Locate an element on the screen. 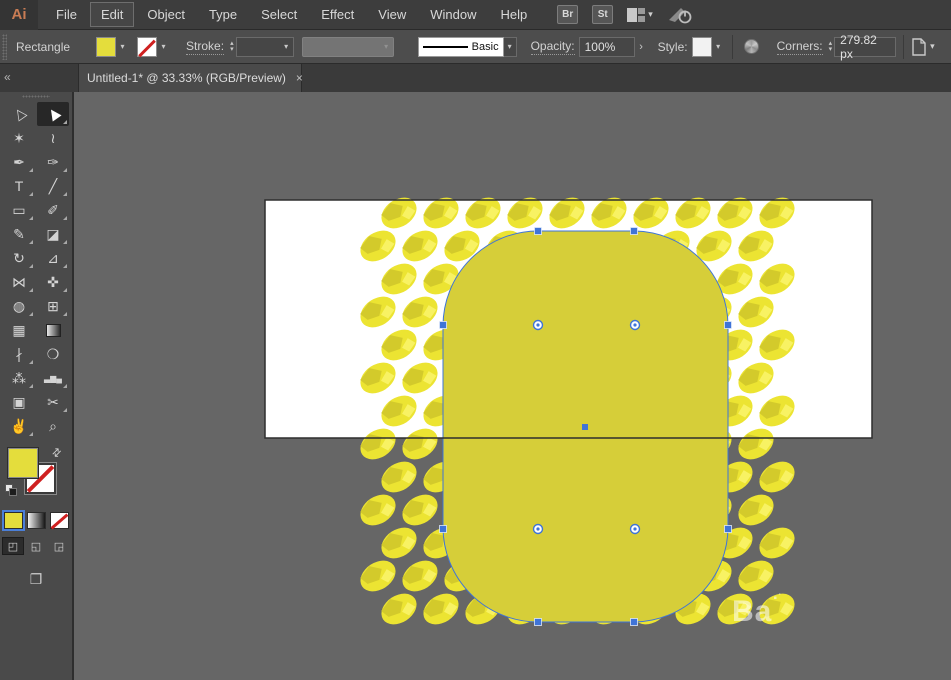 This screenshot has height=680, width=951. bridge-button: Br is located at coordinates (568, 14).